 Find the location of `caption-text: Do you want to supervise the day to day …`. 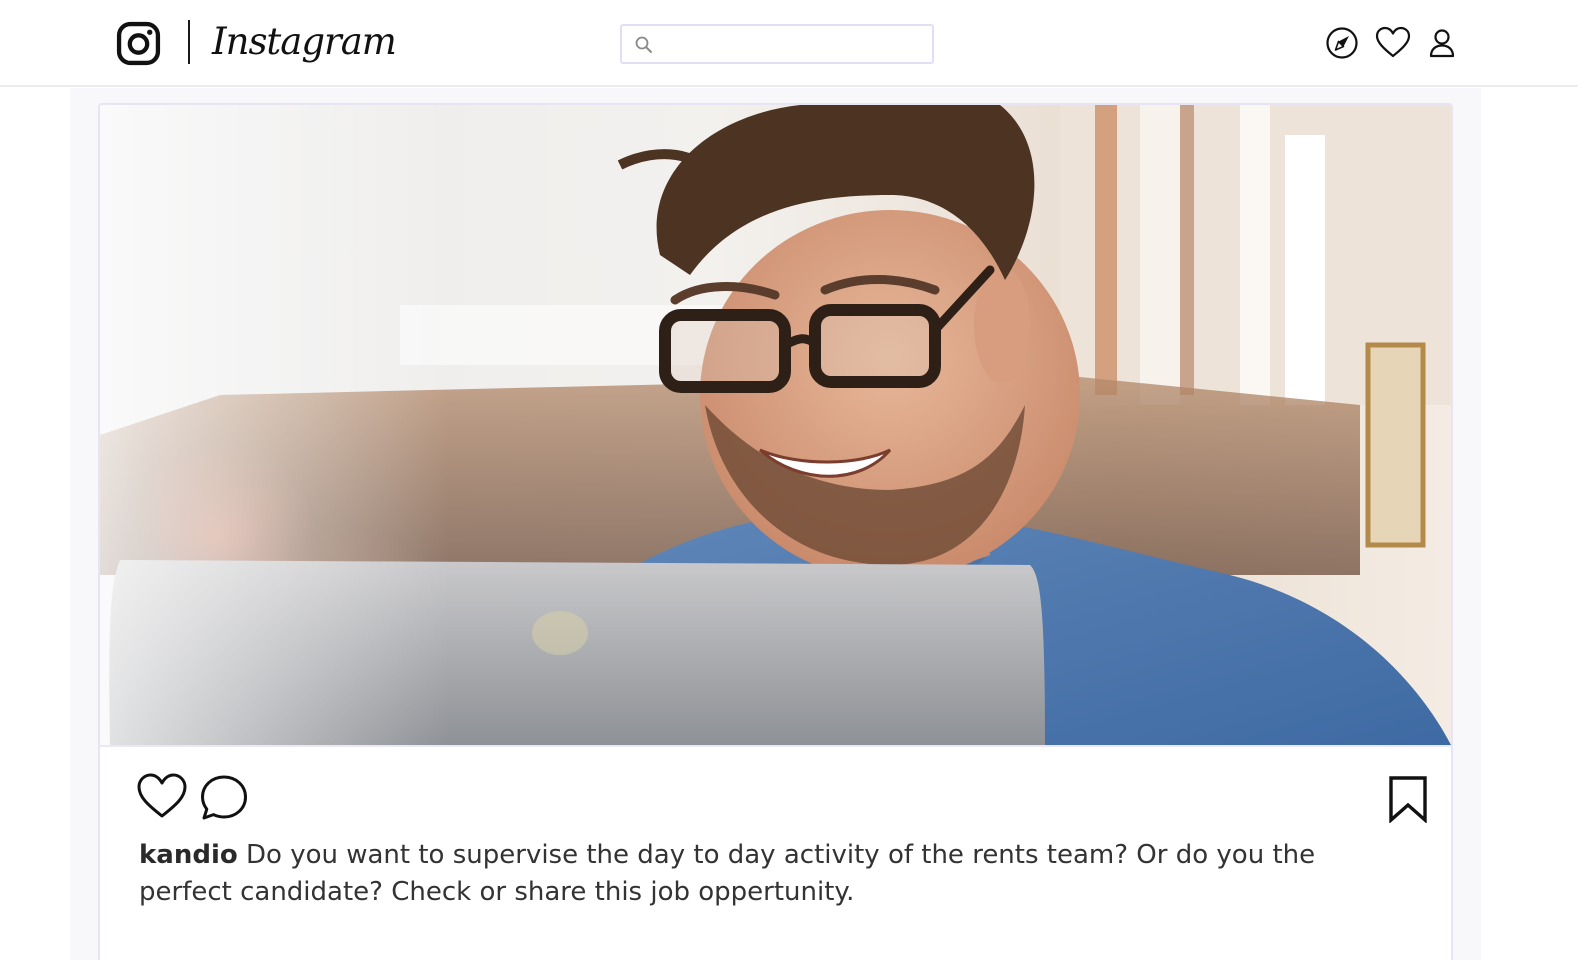

caption-text: Do you want to supervise the day to day … is located at coordinates (727, 873).